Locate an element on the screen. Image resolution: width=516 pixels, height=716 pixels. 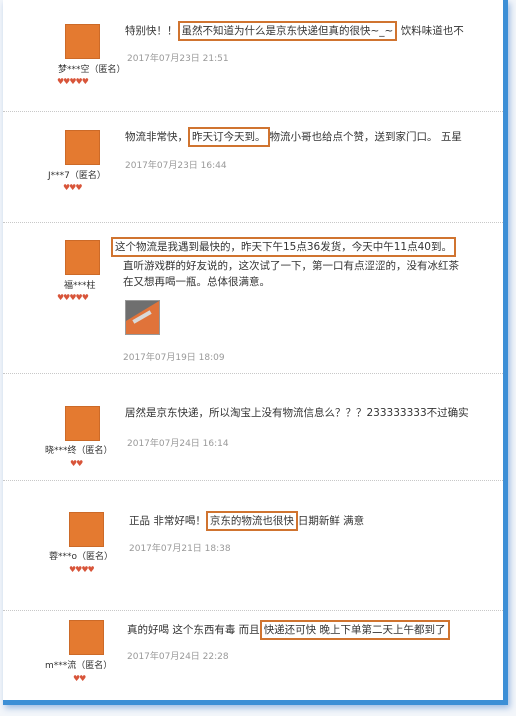
username: 蓉***o（匿名） is located at coordinates (81, 557).